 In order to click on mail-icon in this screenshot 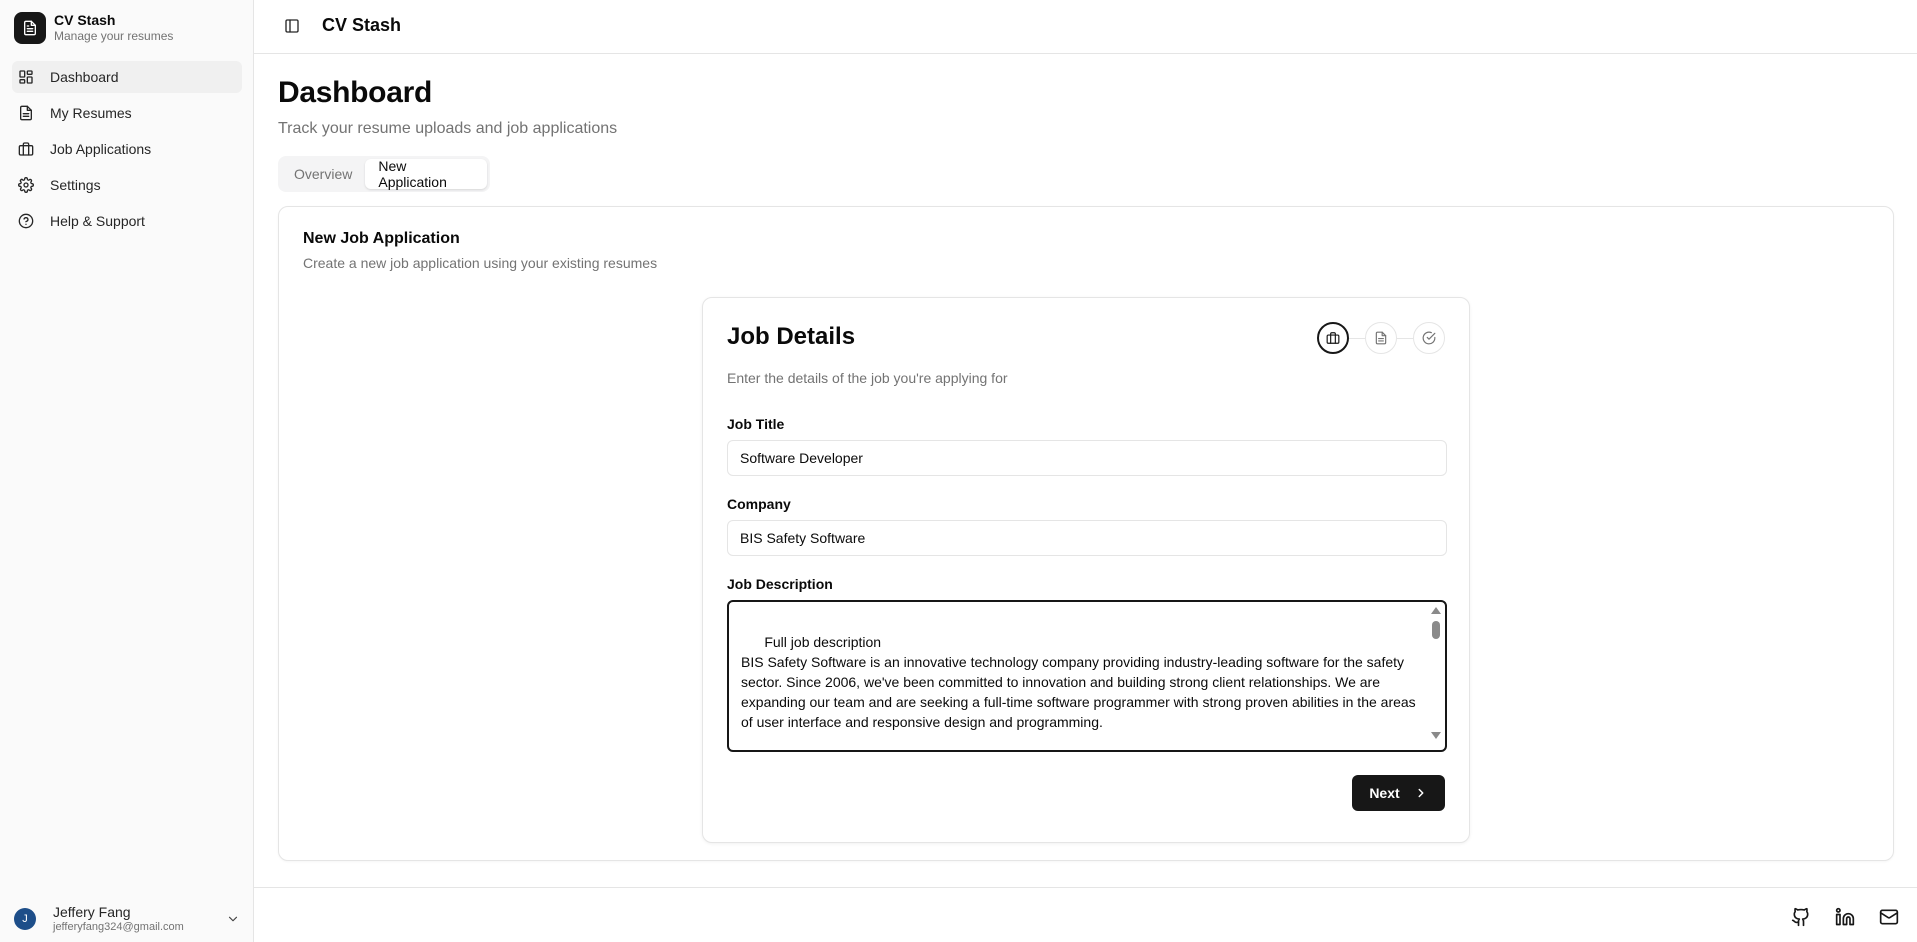, I will do `click(1889, 917)`.